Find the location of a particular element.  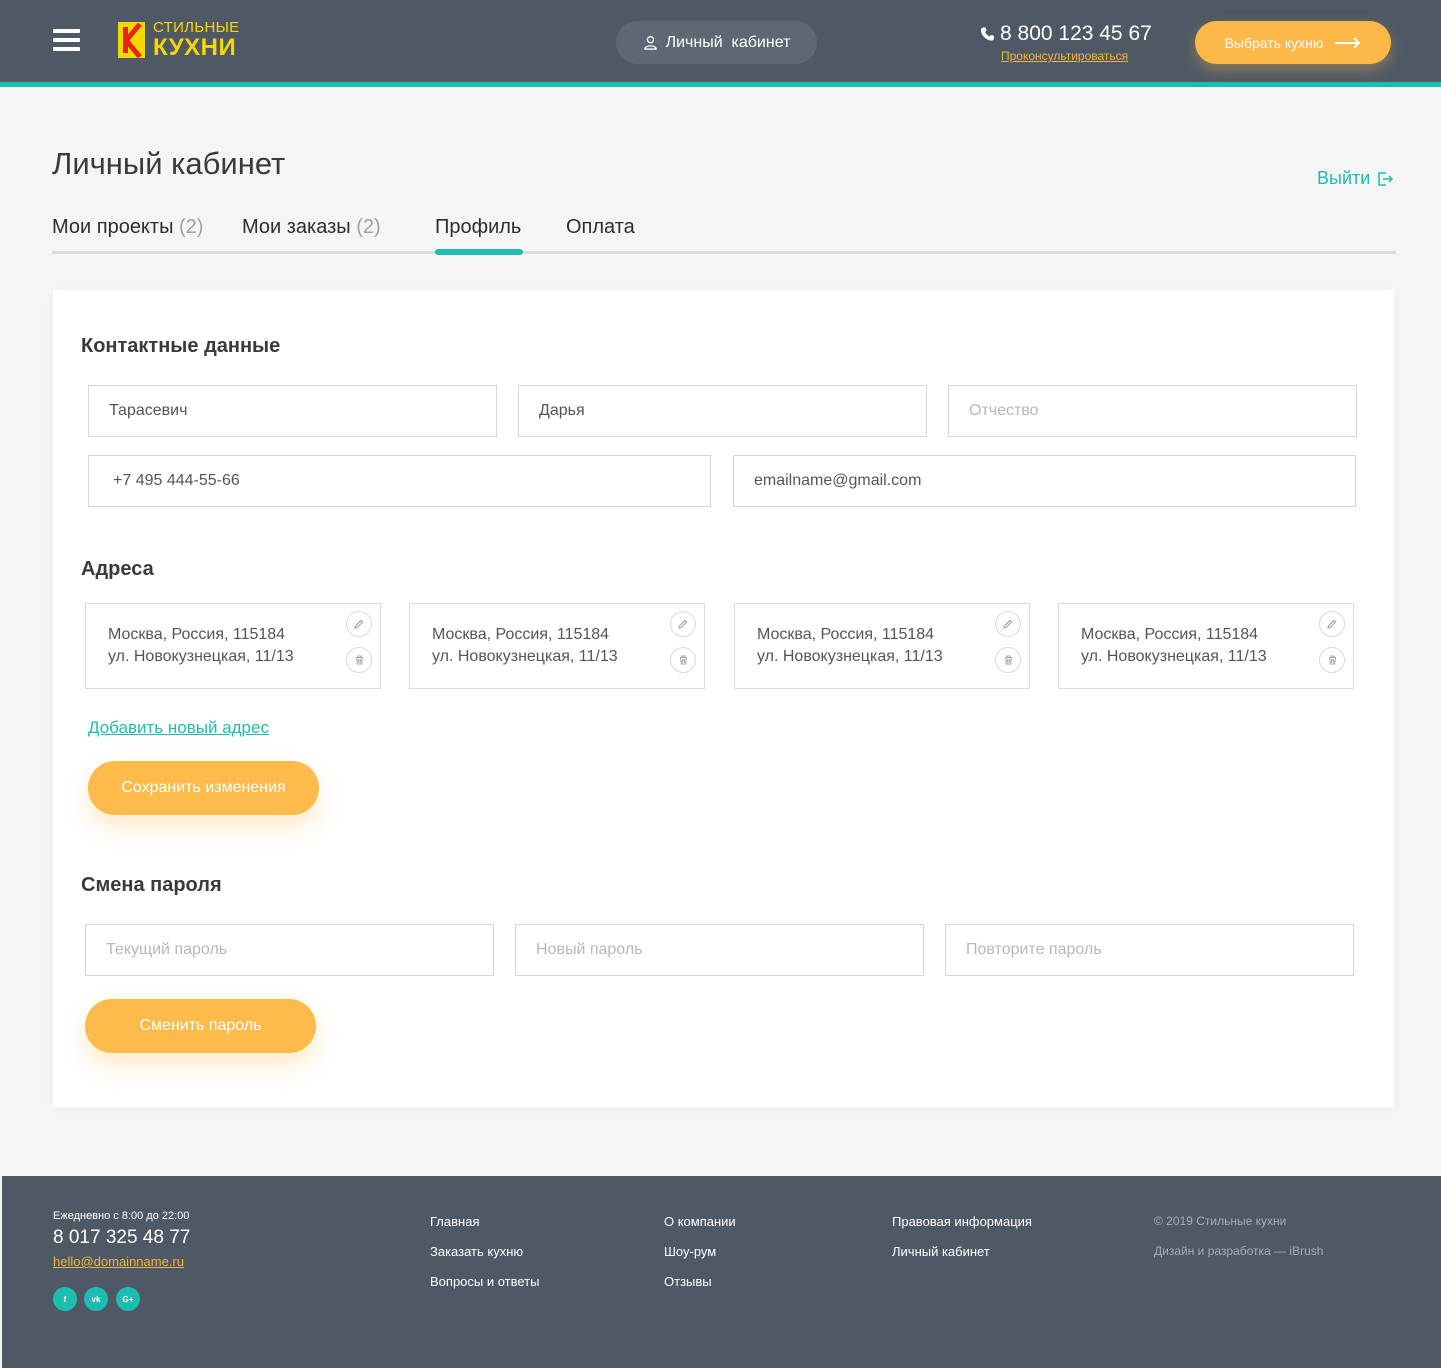

active-tab-indicator is located at coordinates (479, 252).